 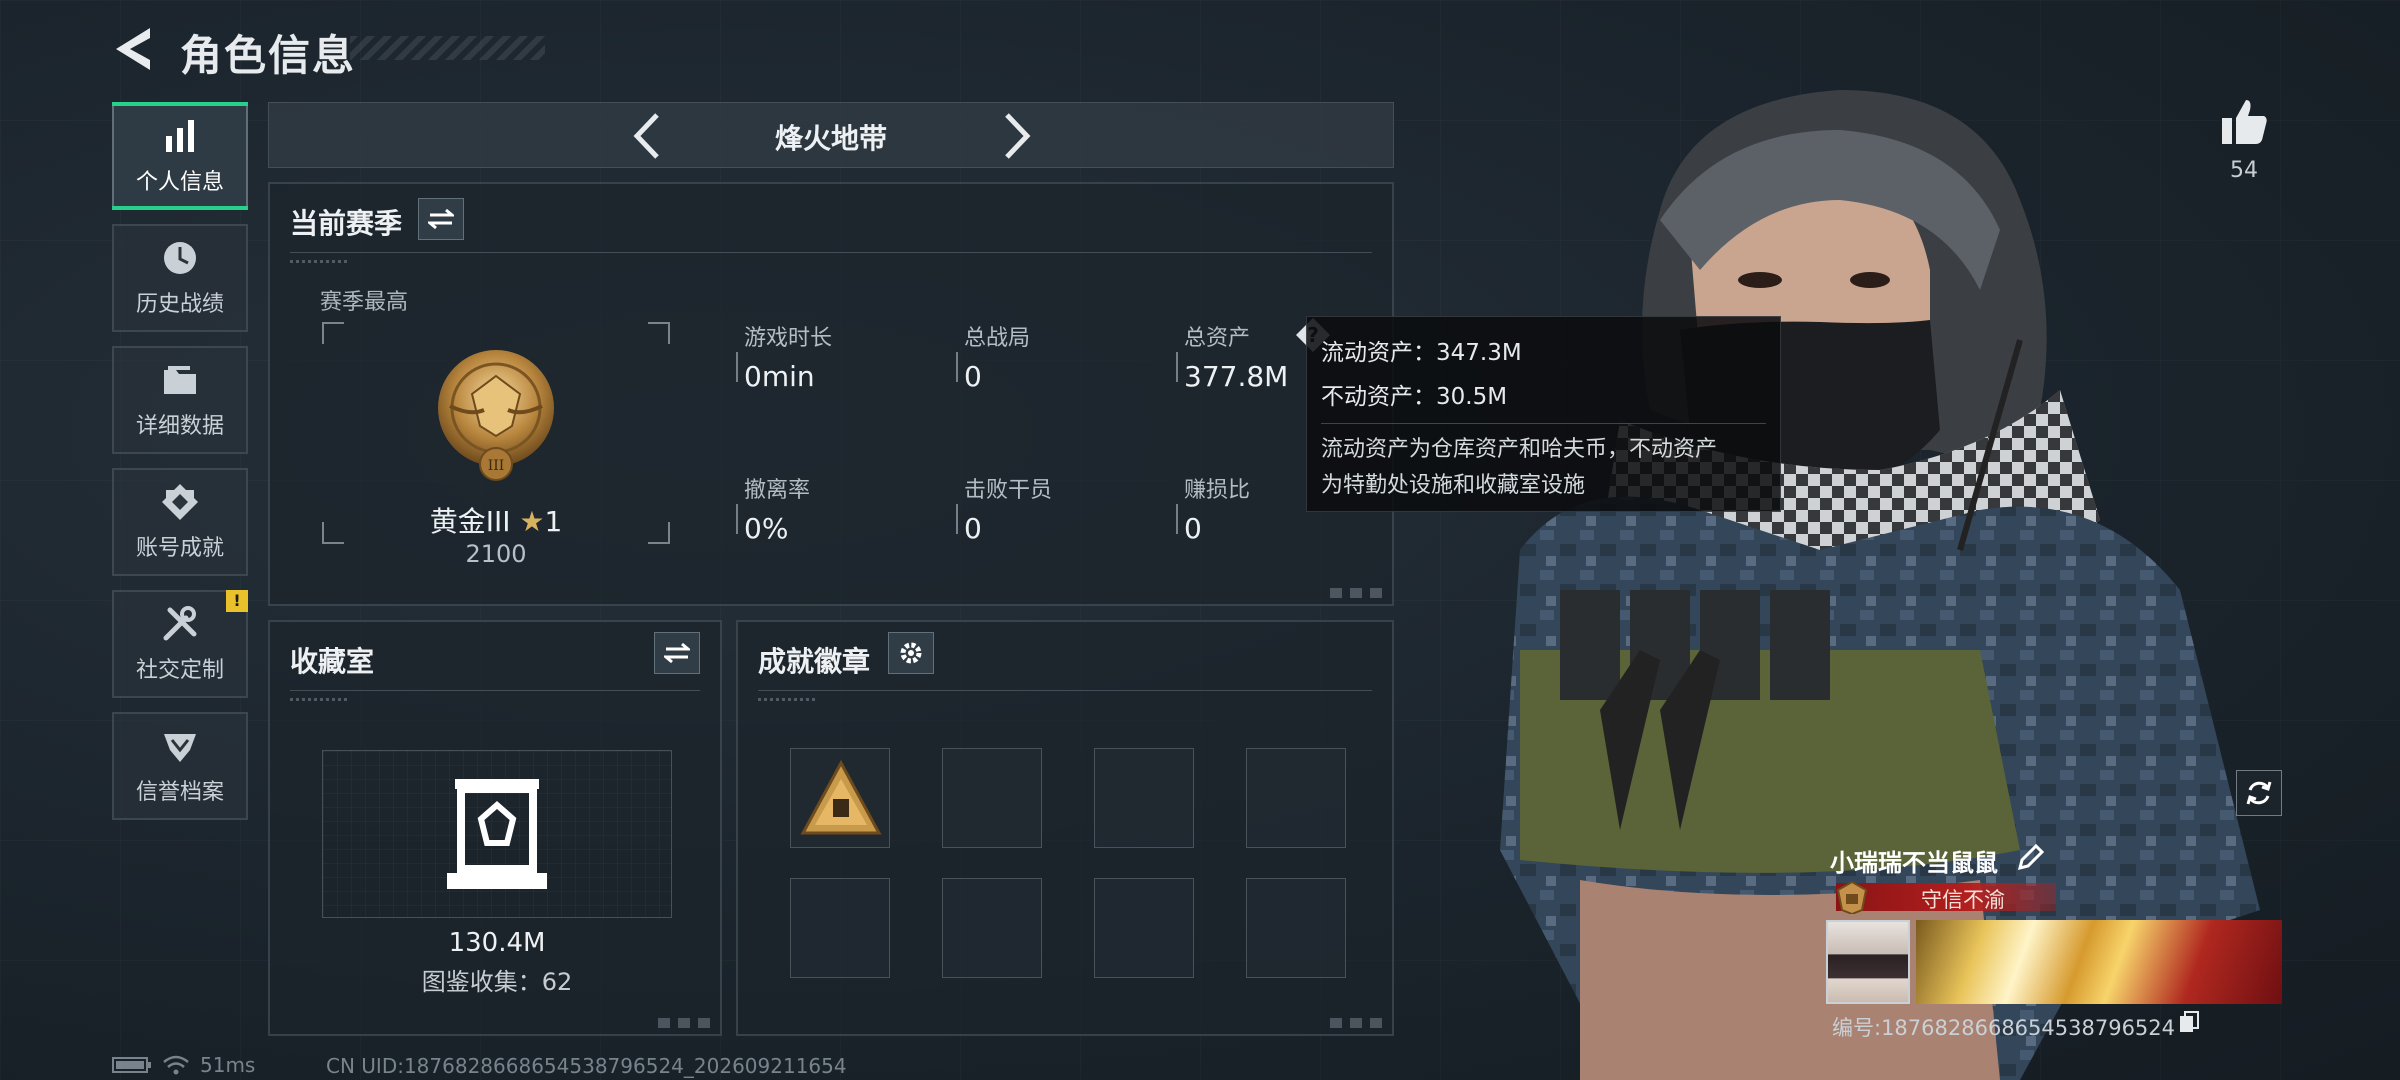 What do you see at coordinates (997, 338) in the screenshot?
I see `stat-label-matches: 总战局` at bounding box center [997, 338].